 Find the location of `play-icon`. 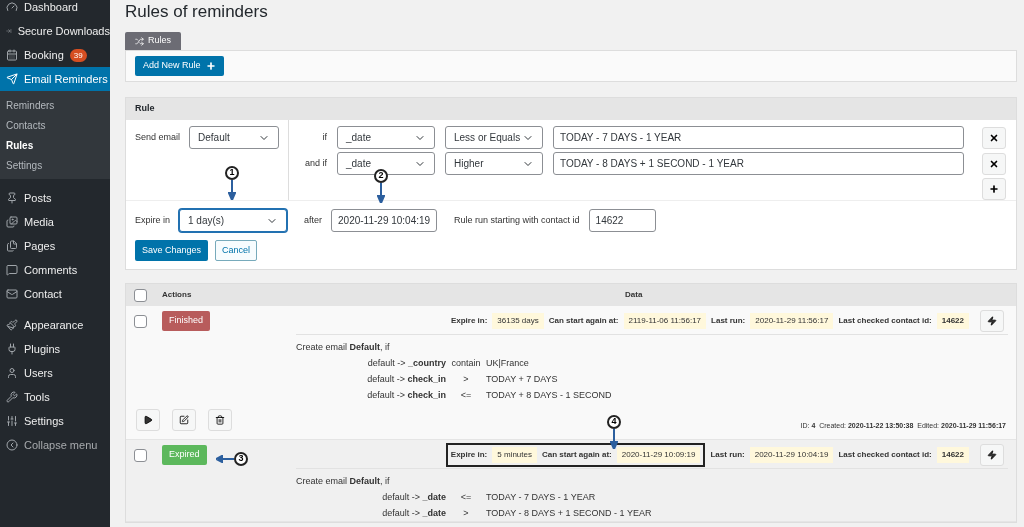

play-icon is located at coordinates (148, 420).